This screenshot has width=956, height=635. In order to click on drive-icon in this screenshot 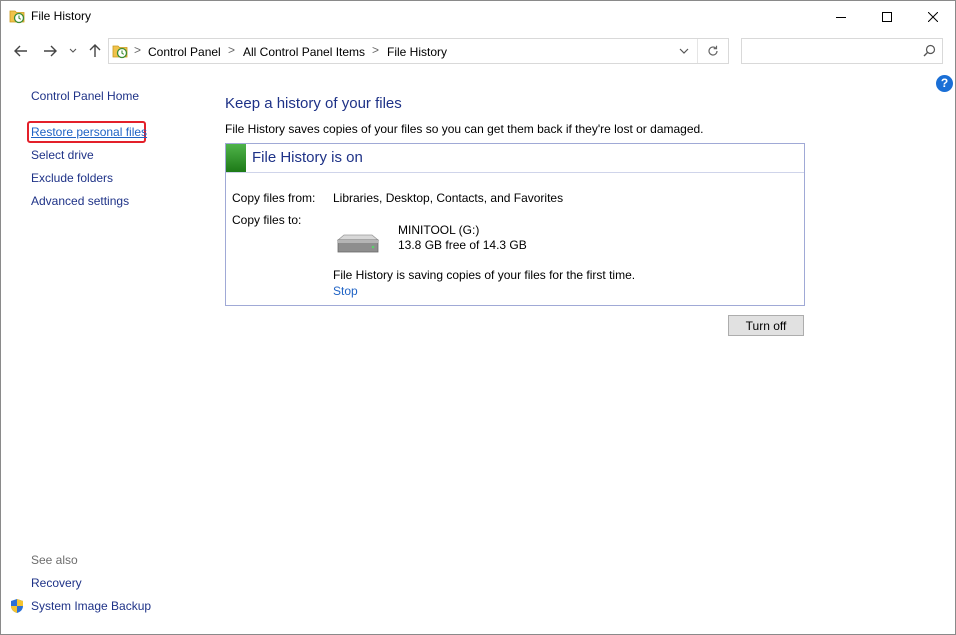, I will do `click(357, 245)`.